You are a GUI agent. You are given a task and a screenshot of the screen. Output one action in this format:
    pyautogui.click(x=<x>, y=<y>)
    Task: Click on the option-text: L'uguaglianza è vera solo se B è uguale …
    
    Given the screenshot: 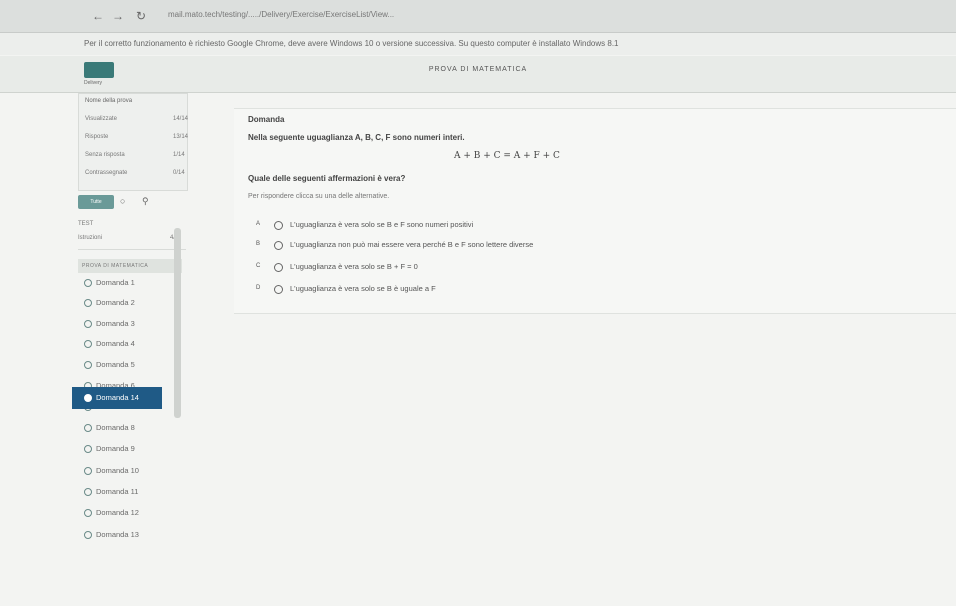 What is the action you would take?
    pyautogui.click(x=363, y=288)
    